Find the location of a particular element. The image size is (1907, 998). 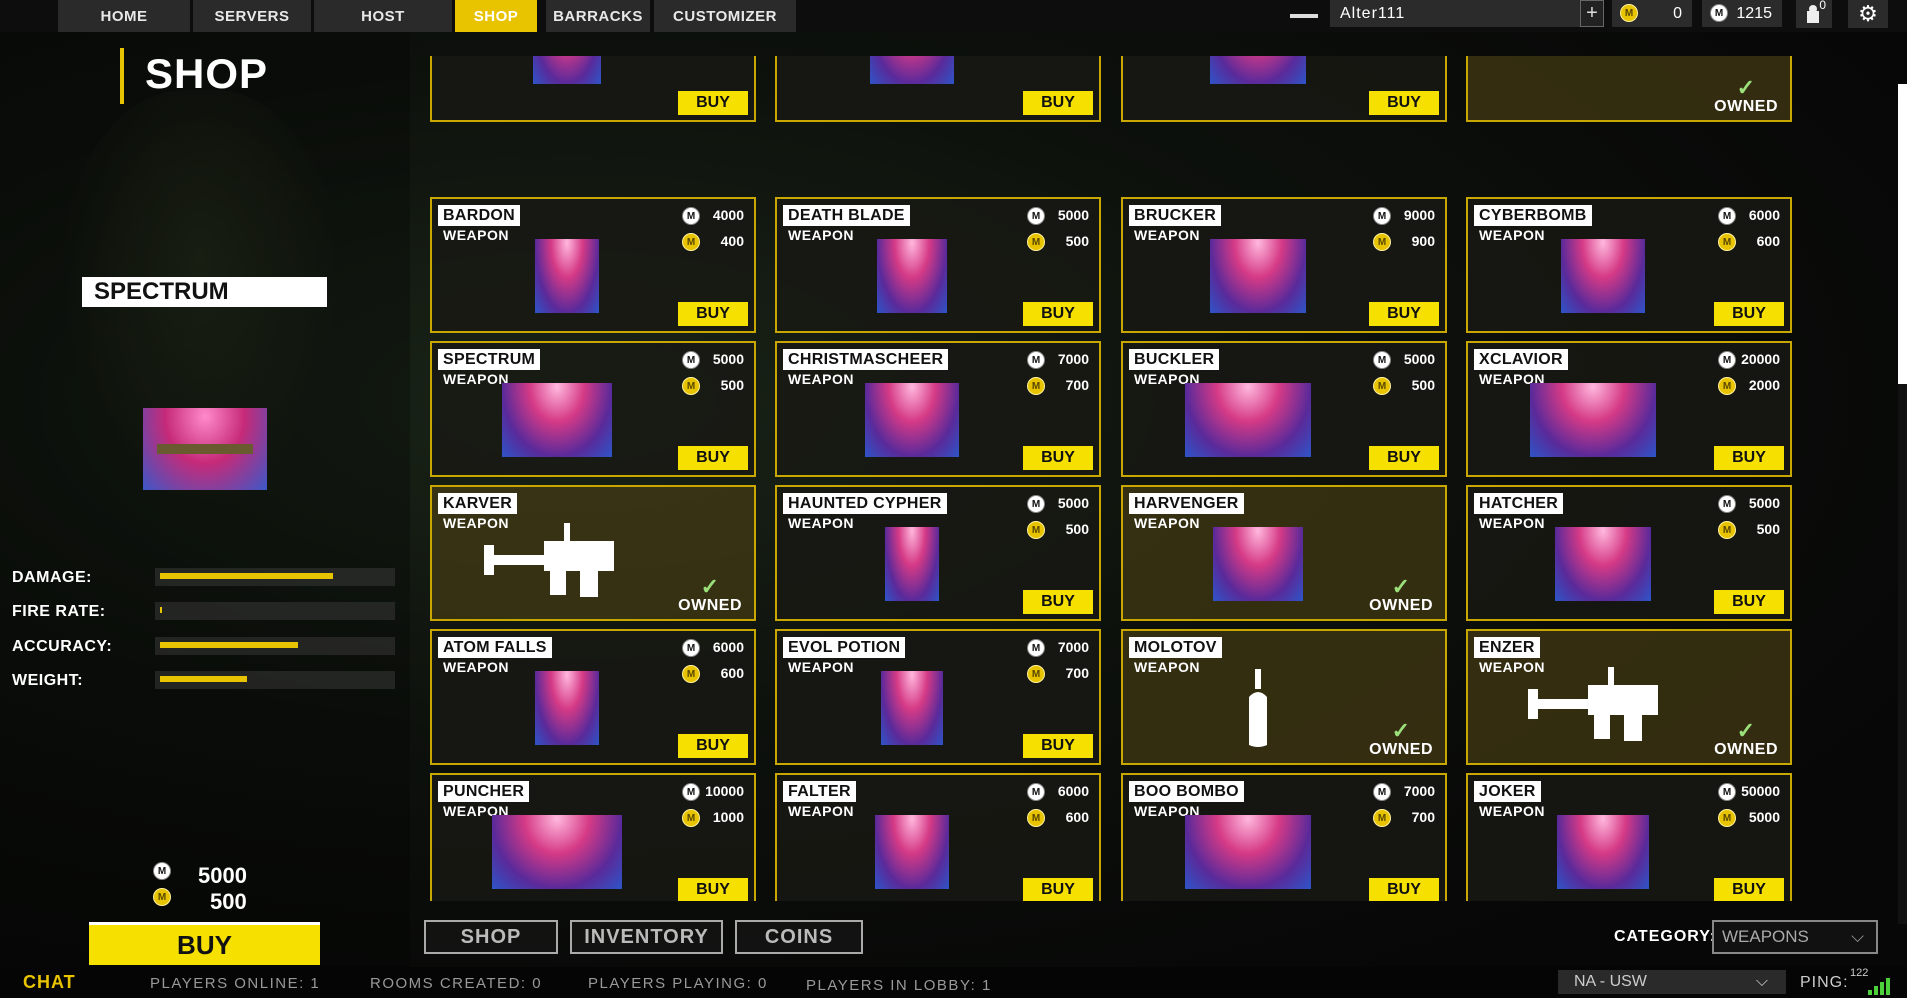

region-dropdown: NA - USW ⌵ is located at coordinates (1672, 982).